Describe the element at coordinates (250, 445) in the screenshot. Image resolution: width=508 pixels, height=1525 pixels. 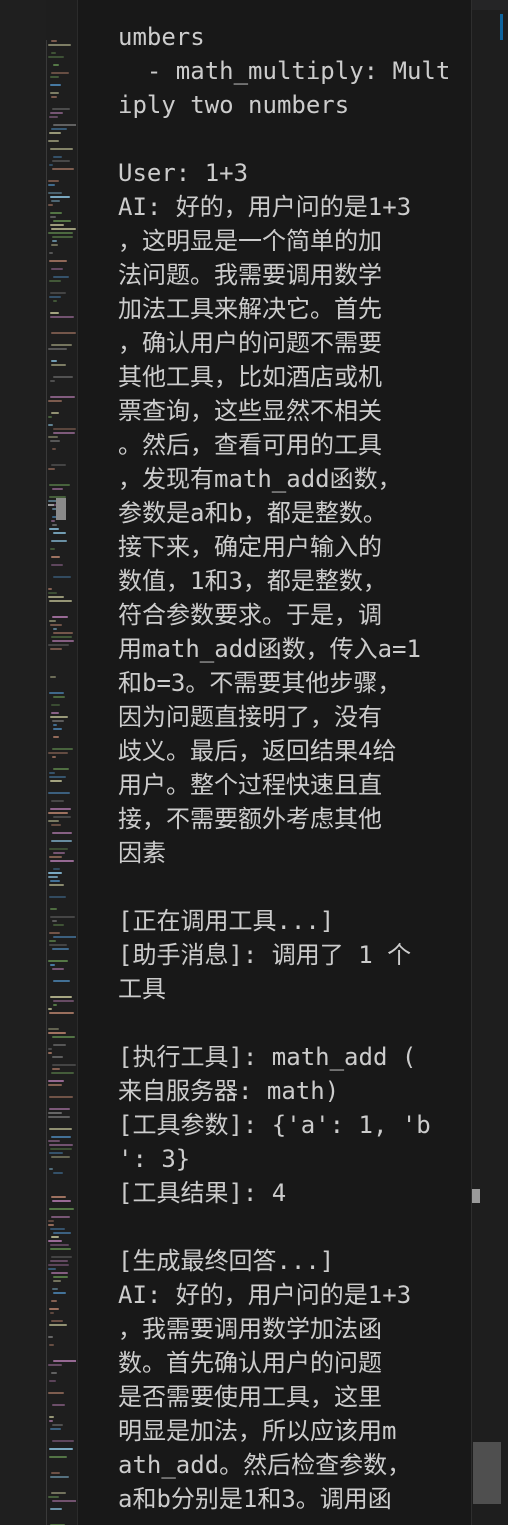
I see `terminal-line: 。然后，查看可用的工具` at that location.